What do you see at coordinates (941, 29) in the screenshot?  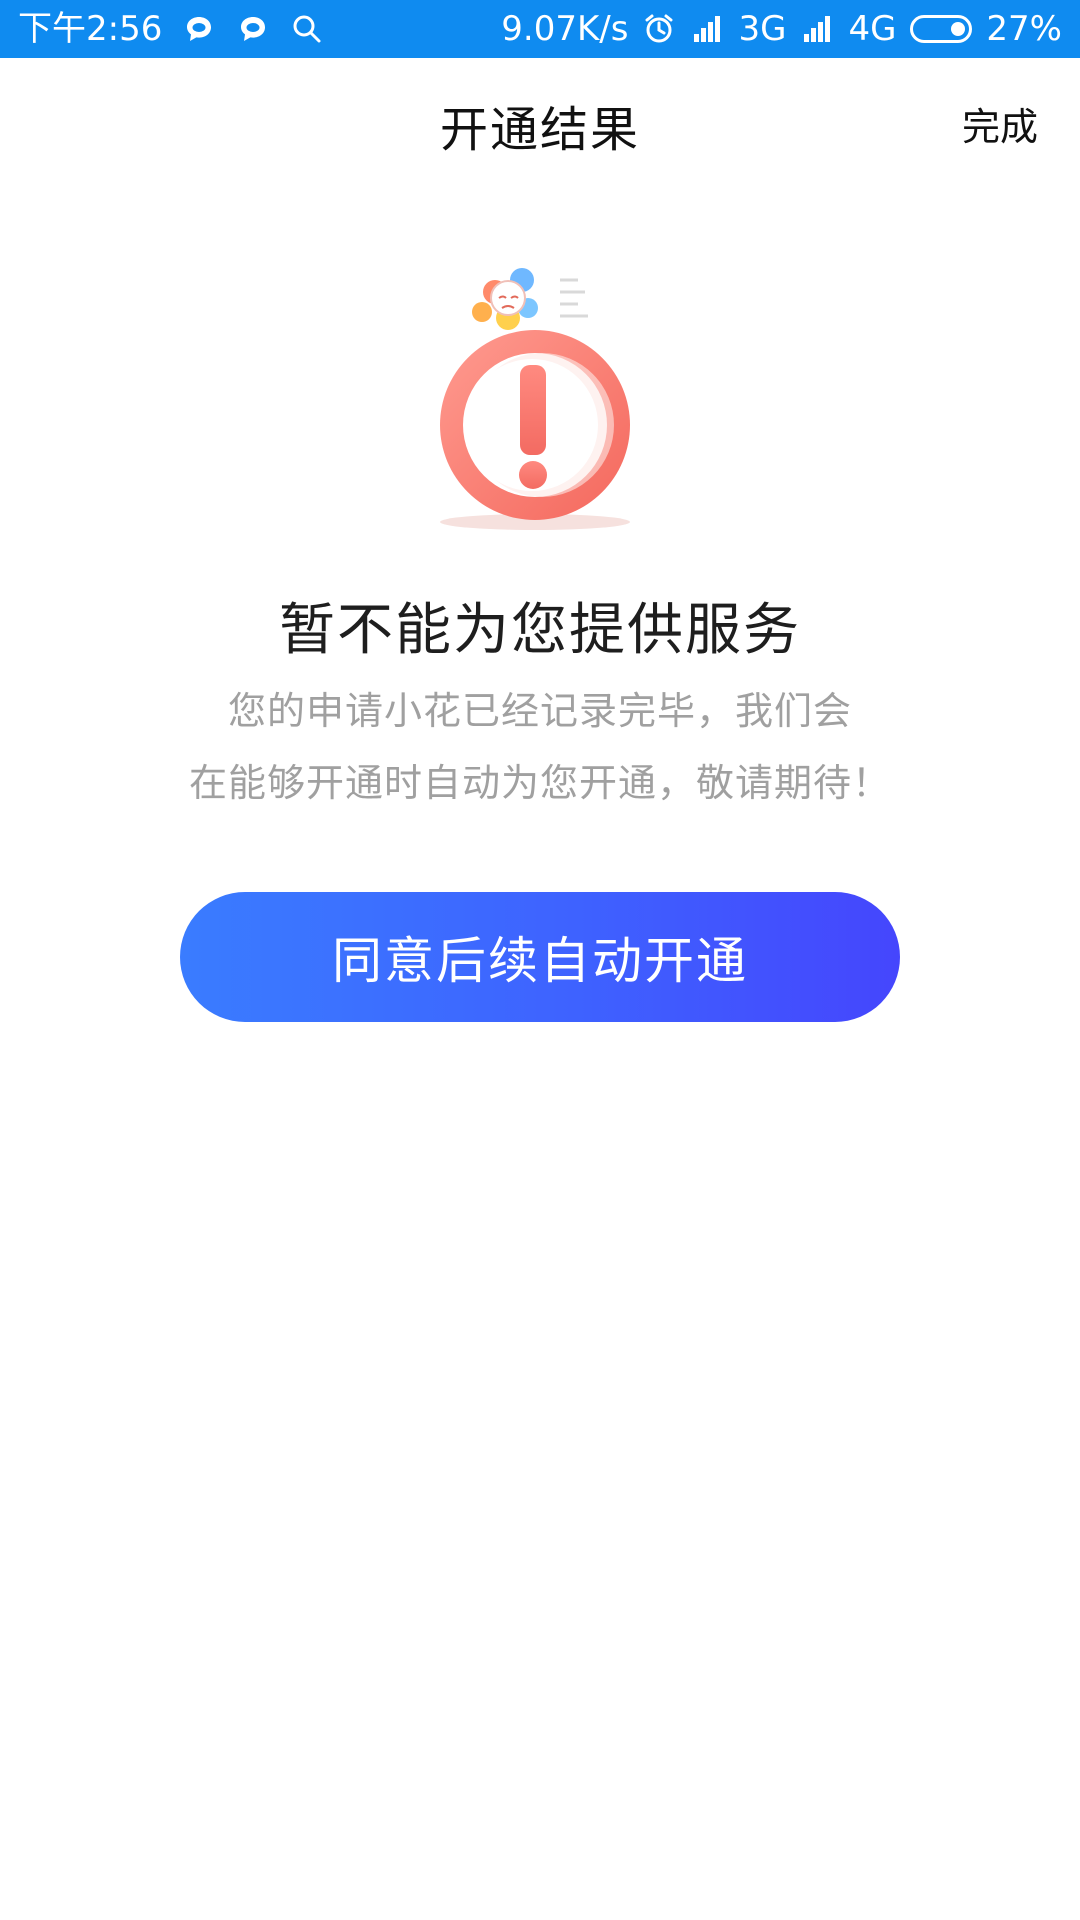 I see `battery-icon` at bounding box center [941, 29].